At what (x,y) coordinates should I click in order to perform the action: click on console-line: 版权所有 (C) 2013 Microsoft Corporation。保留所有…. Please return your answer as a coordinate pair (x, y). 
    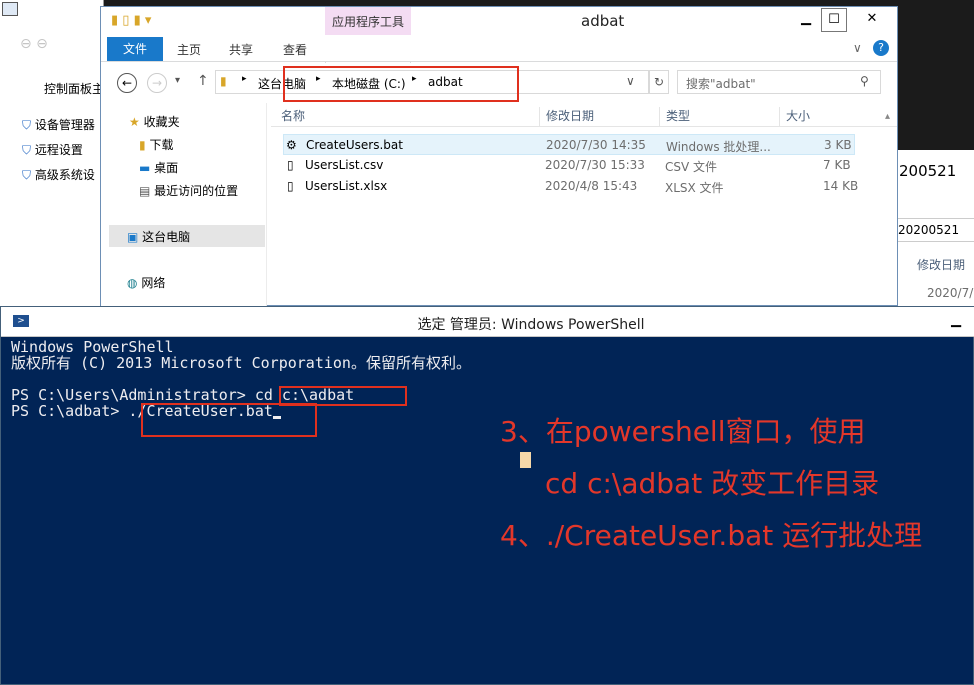
    Looking at the image, I should click on (241, 363).